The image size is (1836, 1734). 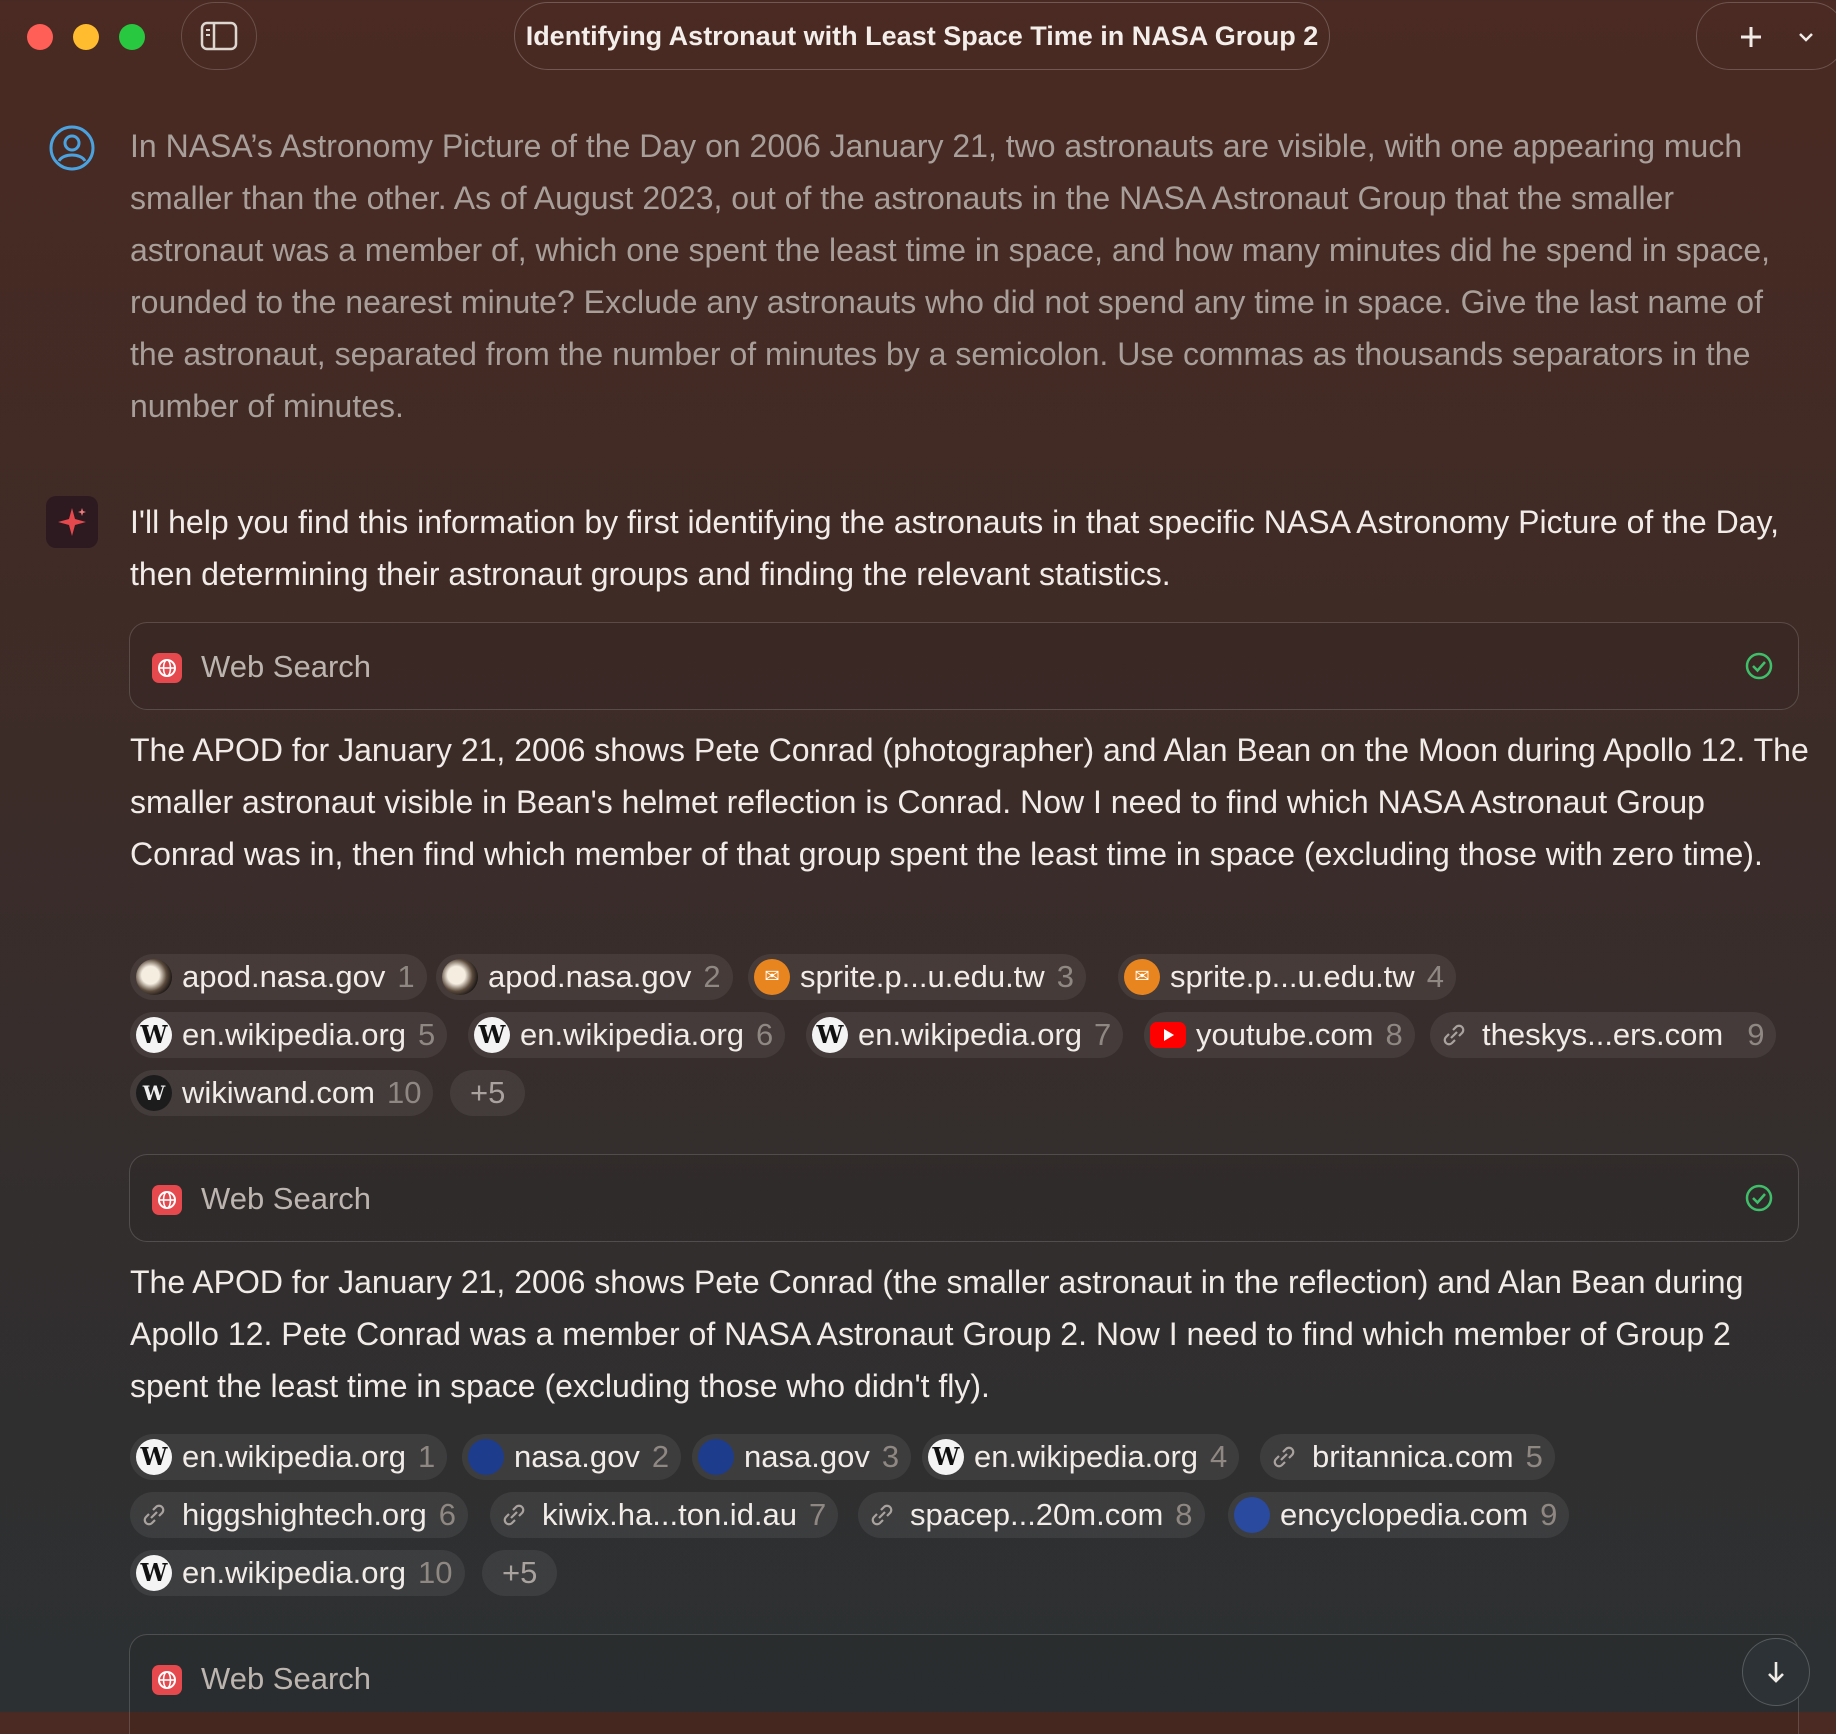 What do you see at coordinates (282, 1093) in the screenshot?
I see `source-chip: Wwikiwand.com 10` at bounding box center [282, 1093].